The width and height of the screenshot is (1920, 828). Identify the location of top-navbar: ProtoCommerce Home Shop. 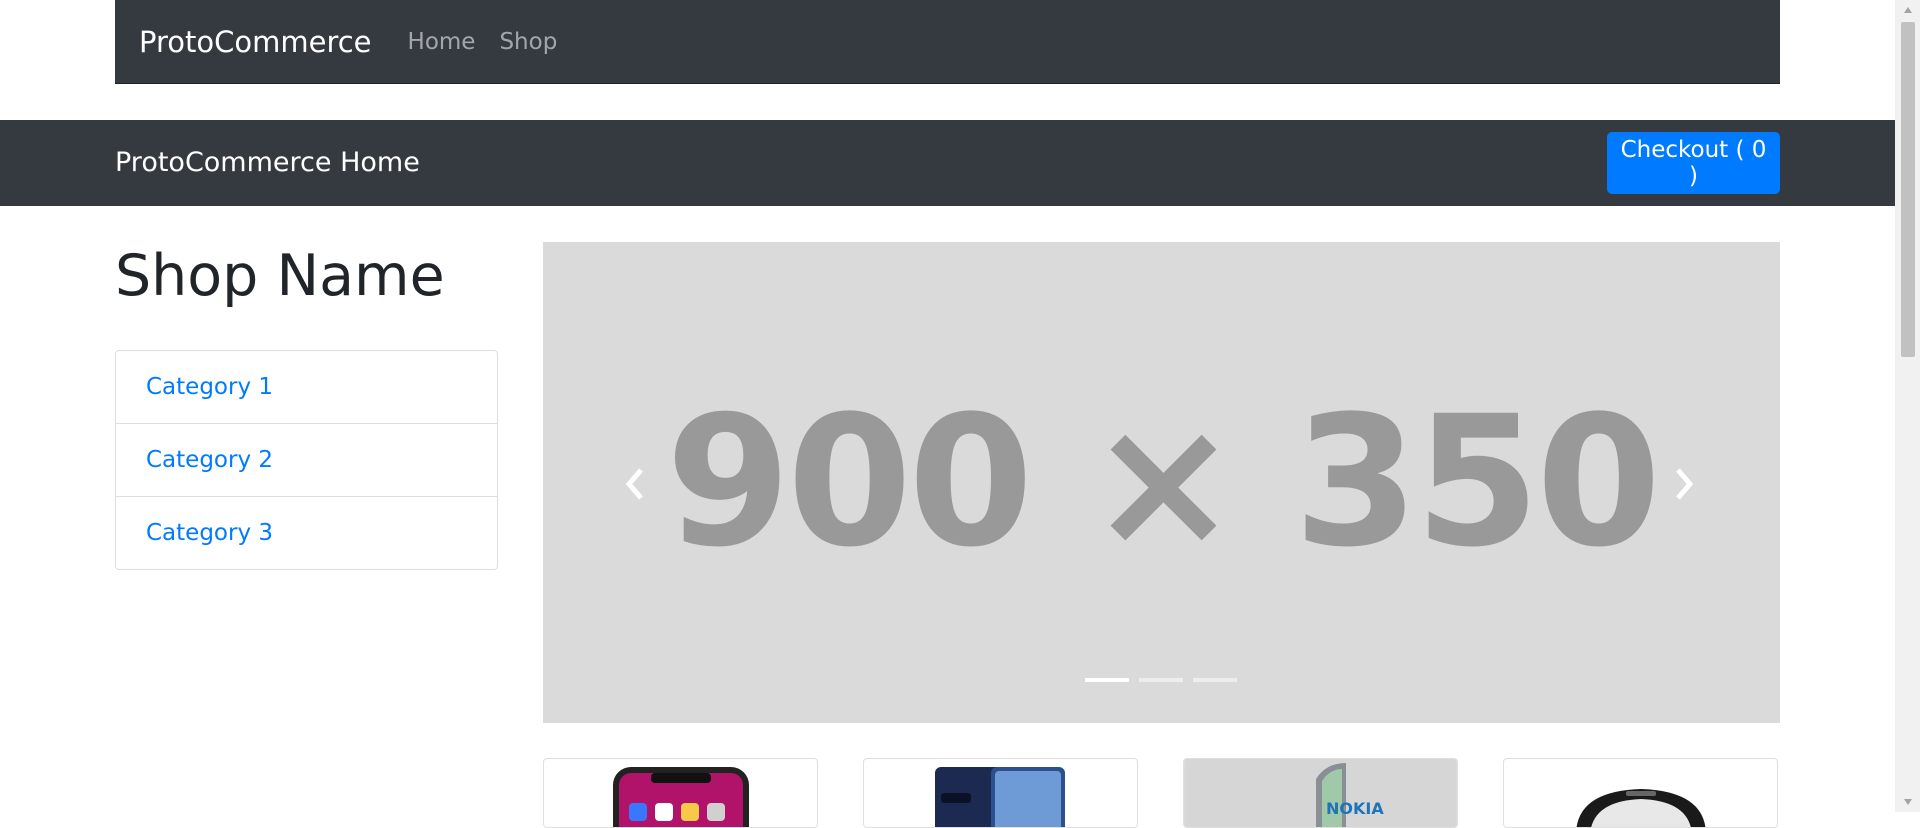
(947, 42).